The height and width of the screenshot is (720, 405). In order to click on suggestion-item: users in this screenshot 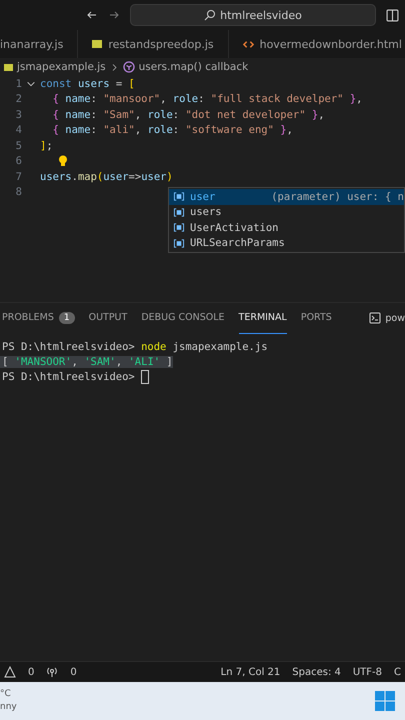, I will do `click(286, 212)`.